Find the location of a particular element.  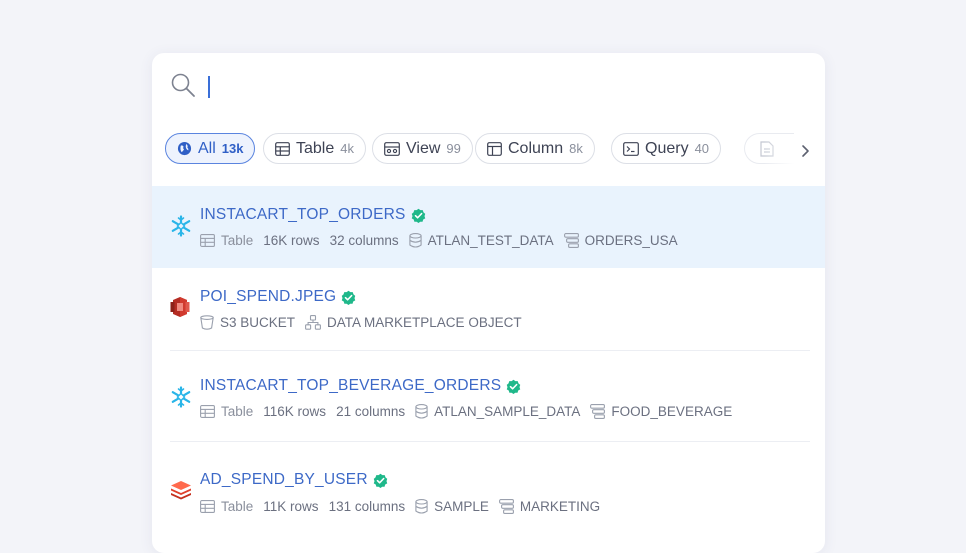

s3-icon is located at coordinates (180, 307).